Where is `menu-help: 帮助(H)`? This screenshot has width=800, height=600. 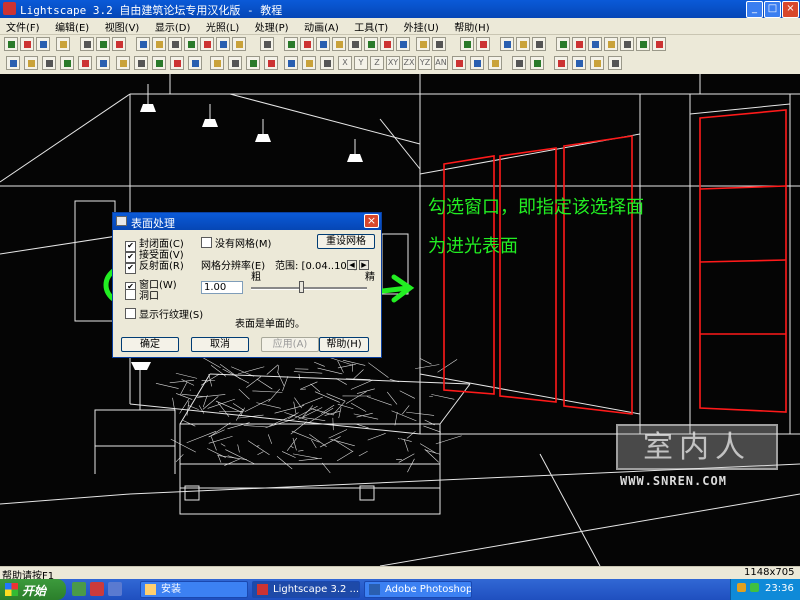
menu-help: 帮助(H) is located at coordinates (471, 26).